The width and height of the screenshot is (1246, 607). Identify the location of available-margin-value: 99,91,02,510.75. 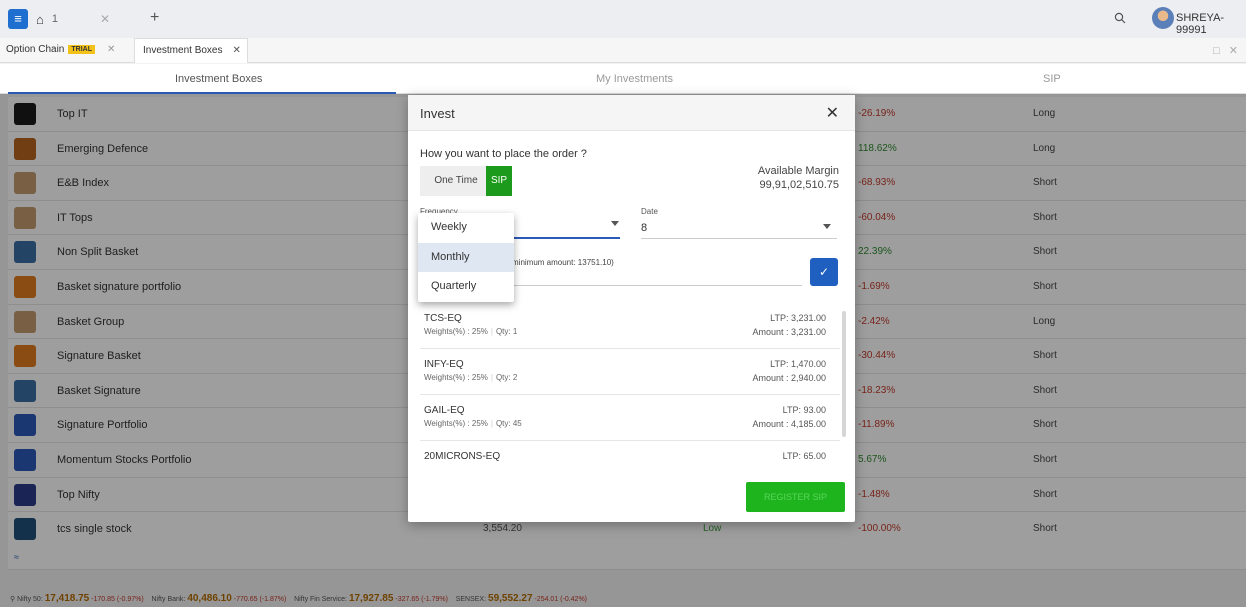
(799, 185).